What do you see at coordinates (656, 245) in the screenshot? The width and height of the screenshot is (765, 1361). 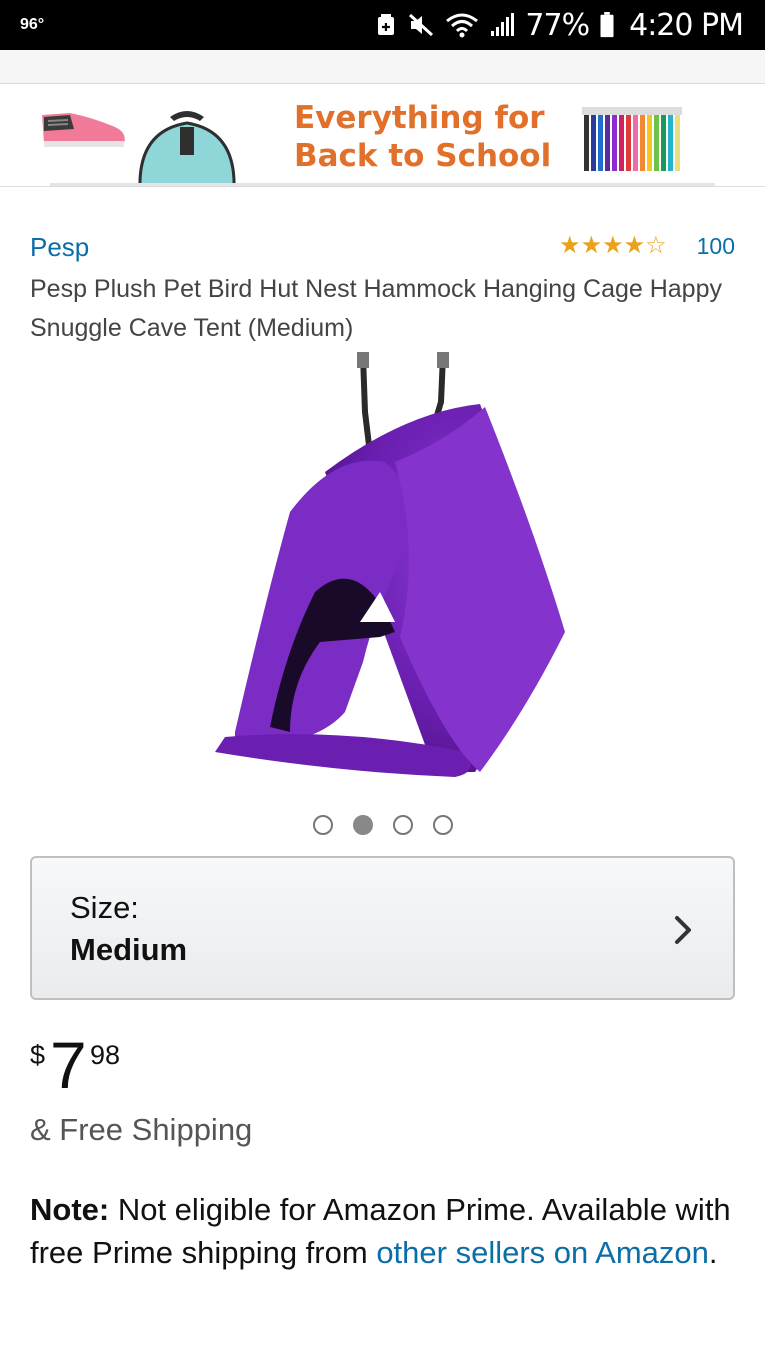 I see `star-empty-icon: ☆` at bounding box center [656, 245].